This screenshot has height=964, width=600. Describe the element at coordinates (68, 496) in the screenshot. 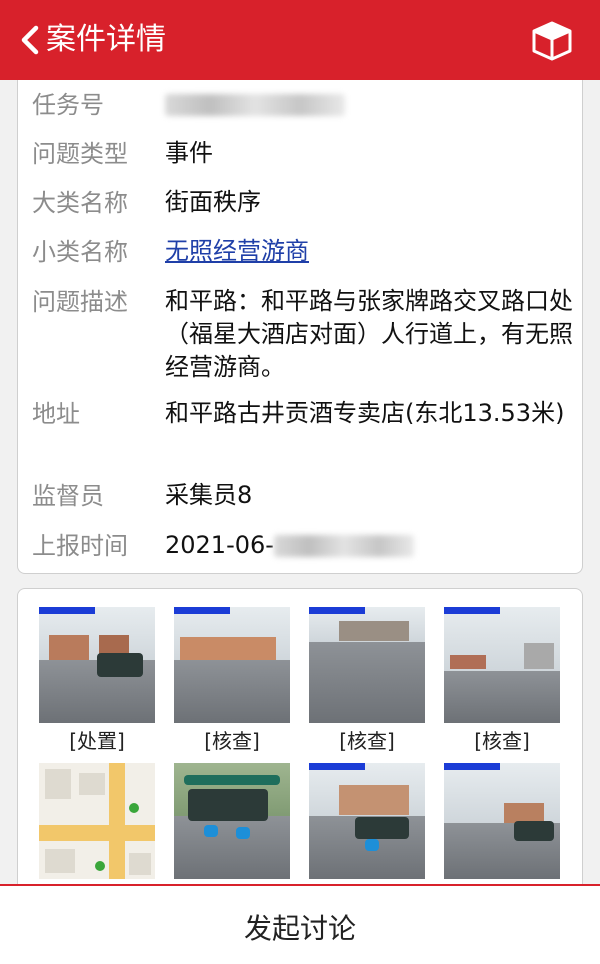

I see `detail-label: 监督员` at that location.